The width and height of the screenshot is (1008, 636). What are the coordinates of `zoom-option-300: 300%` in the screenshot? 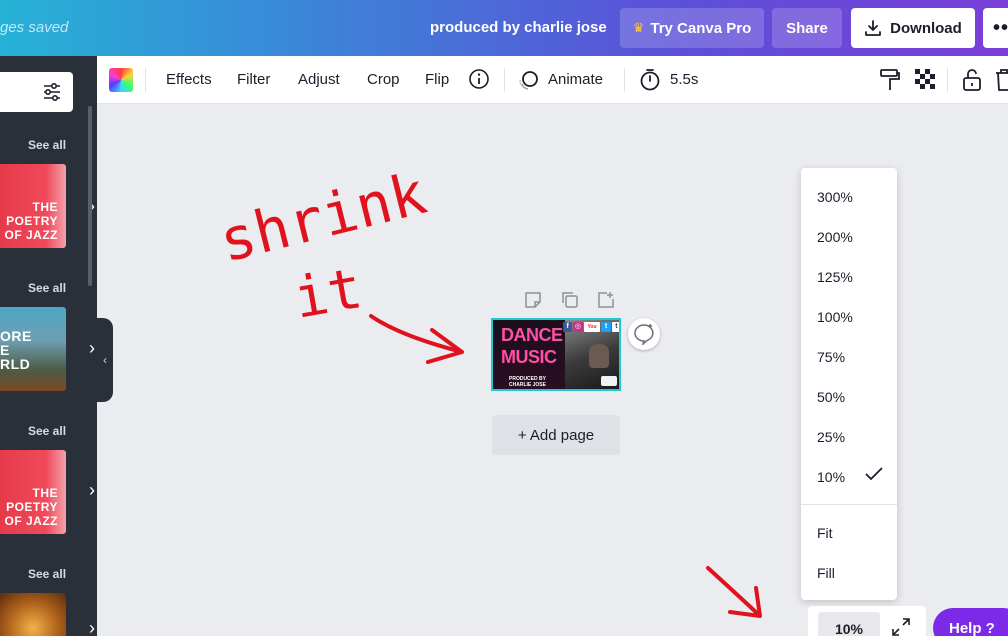 It's located at (835, 197).